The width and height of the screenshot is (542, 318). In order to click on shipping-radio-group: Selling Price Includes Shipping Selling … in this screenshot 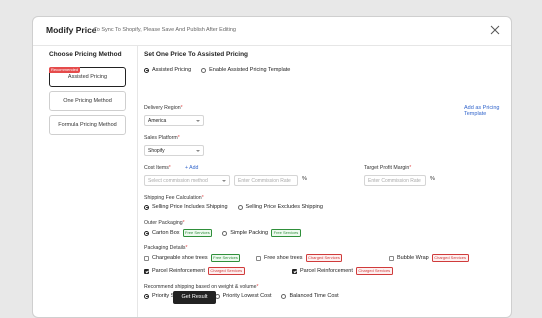, I will do `click(238, 207)`.